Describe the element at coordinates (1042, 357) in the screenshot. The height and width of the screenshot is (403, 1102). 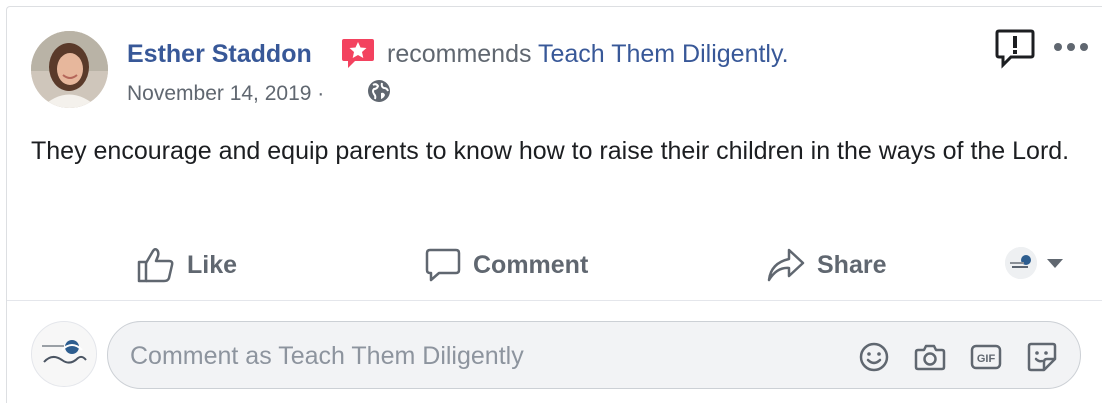
I see `sticker-icon` at that location.